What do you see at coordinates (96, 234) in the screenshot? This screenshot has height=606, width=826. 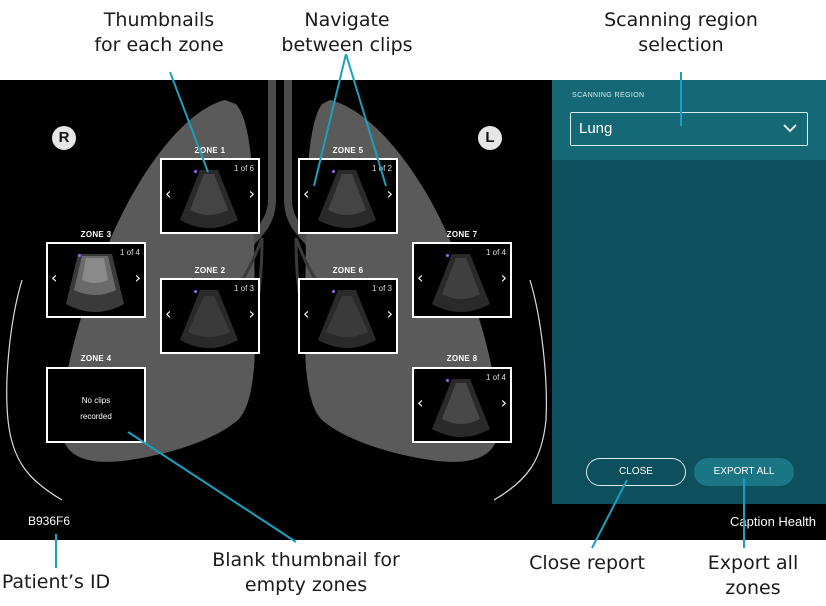 I see `zone-label: ZONE 3` at bounding box center [96, 234].